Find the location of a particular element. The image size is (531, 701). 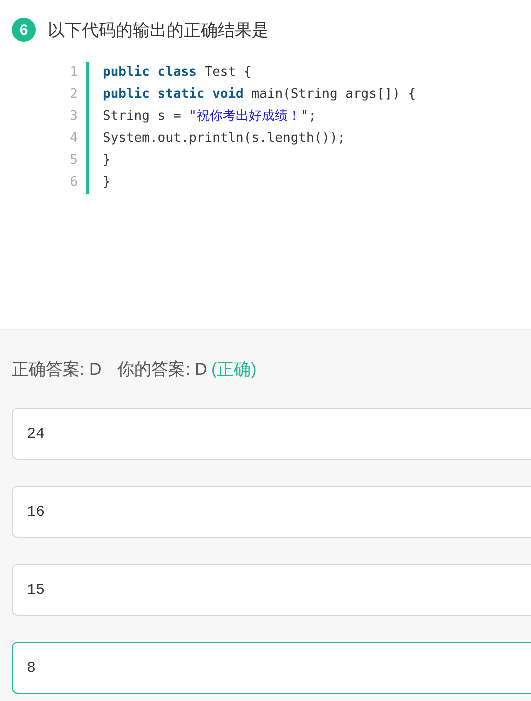

line-number: 6 is located at coordinates (73, 183).